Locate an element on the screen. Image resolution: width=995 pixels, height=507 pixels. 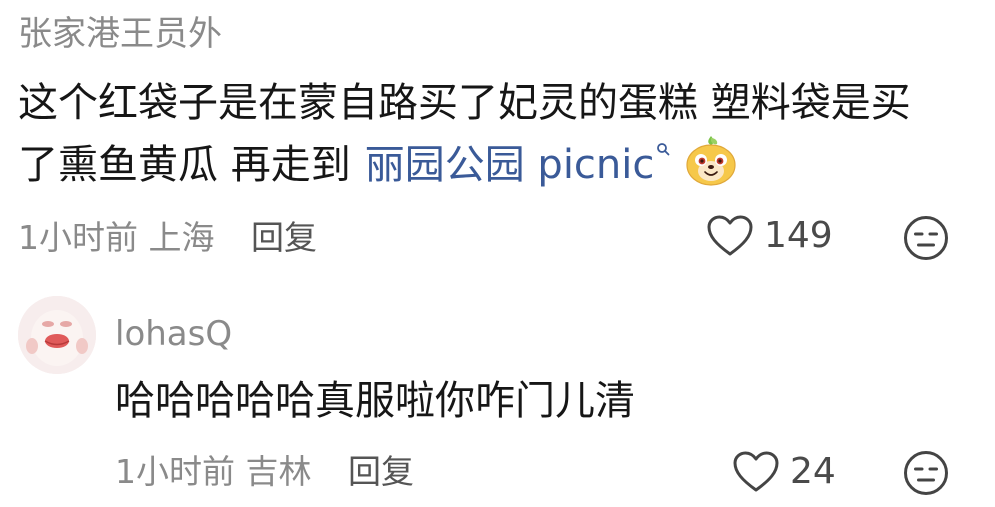
like-button: 24 is located at coordinates (784, 472).